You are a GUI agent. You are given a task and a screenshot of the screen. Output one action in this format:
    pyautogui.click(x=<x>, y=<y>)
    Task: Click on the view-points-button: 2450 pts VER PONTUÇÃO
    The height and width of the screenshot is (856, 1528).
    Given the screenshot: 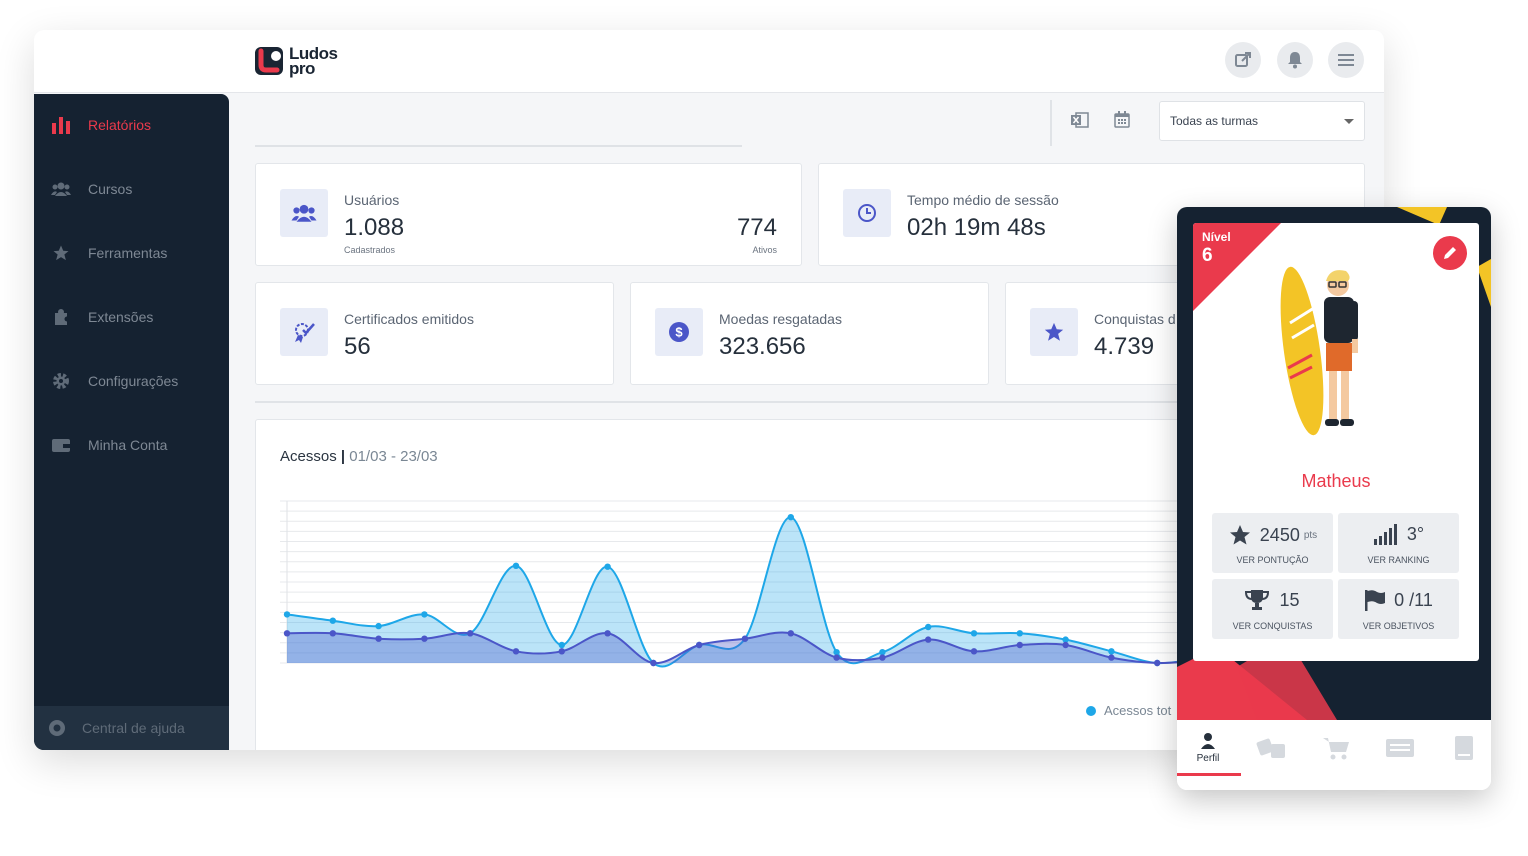 What is the action you would take?
    pyautogui.click(x=1272, y=543)
    